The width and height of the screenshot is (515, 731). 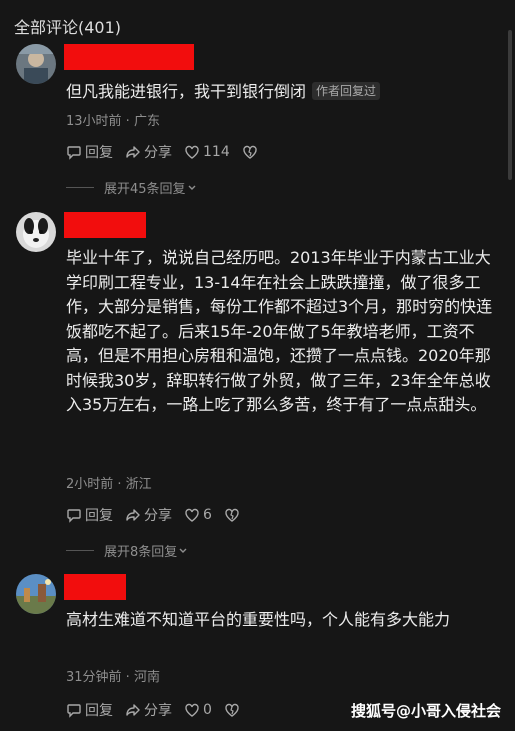 What do you see at coordinates (186, 91) in the screenshot?
I see `comment-body: 但凡我能进银行，我干到银行倒闭` at bounding box center [186, 91].